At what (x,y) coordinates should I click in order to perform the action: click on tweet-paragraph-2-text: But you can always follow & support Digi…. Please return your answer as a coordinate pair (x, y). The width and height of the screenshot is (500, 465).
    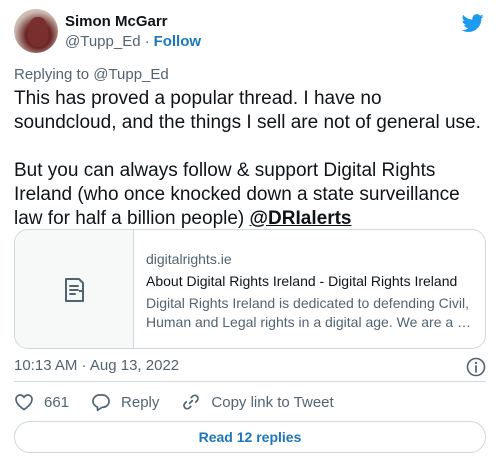
    Looking at the image, I should click on (237, 194).